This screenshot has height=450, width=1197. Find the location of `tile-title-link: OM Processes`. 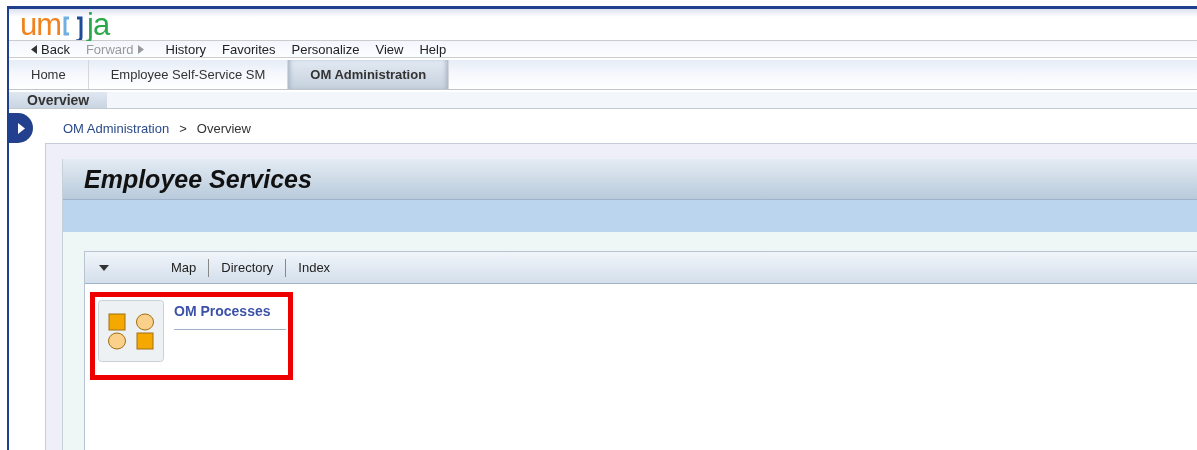

tile-title-link: OM Processes is located at coordinates (222, 311).